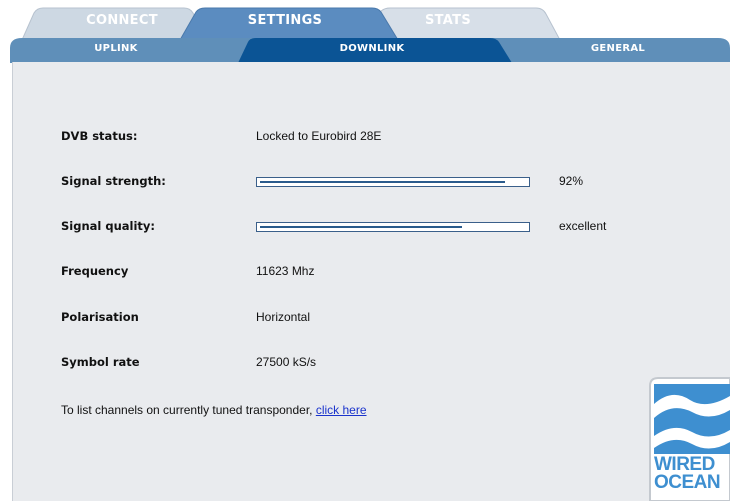  What do you see at coordinates (685, 437) in the screenshot?
I see `wired-ocean-logo: WIRED OCEAN` at bounding box center [685, 437].